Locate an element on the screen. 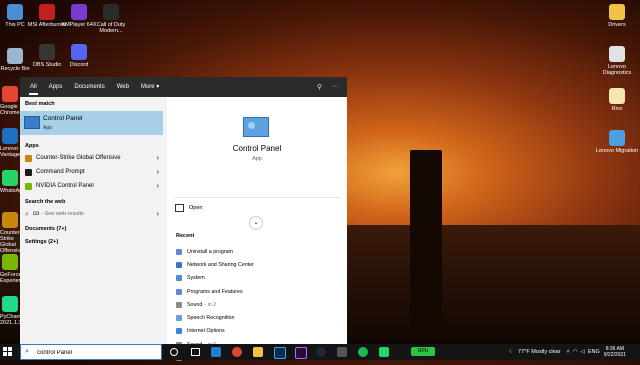 Image resolution: width=640 pixels, height=365 pixels. weather-icon: ☾ is located at coordinates (512, 352).